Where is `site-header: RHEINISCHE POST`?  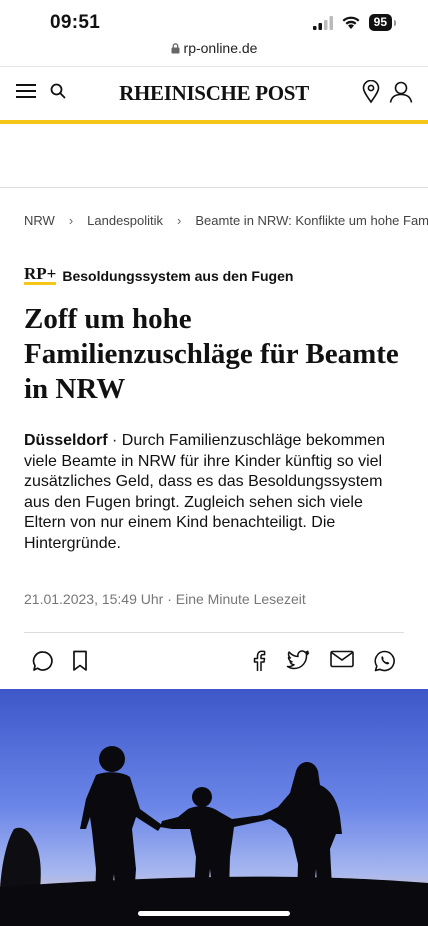 site-header: RHEINISCHE POST is located at coordinates (214, 93).